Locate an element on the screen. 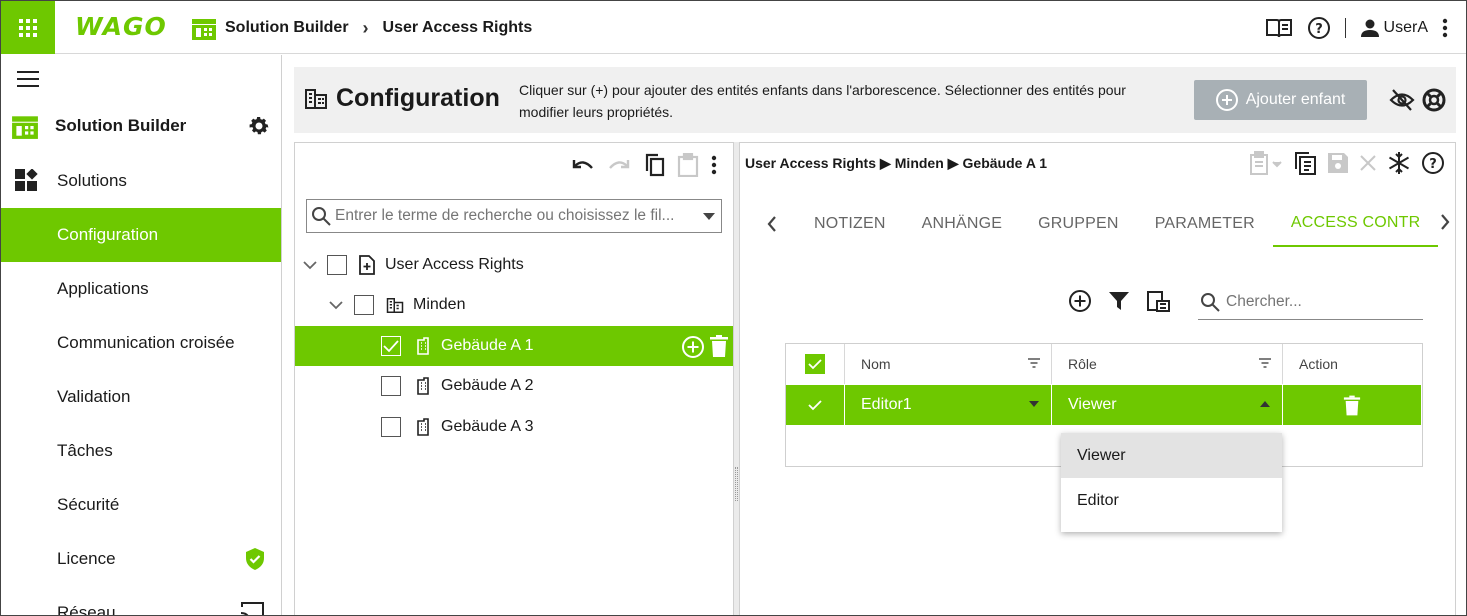 The image size is (1467, 616). tree-search-field is located at coordinates (514, 216).